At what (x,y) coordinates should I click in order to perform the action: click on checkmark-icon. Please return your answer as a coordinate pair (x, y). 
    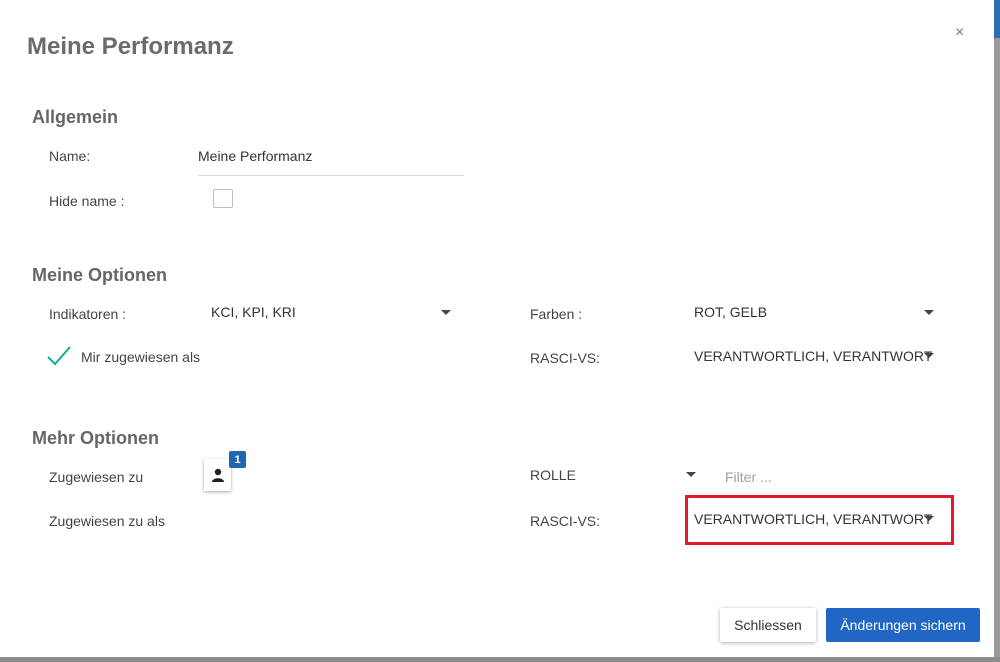
    Looking at the image, I should click on (59, 358).